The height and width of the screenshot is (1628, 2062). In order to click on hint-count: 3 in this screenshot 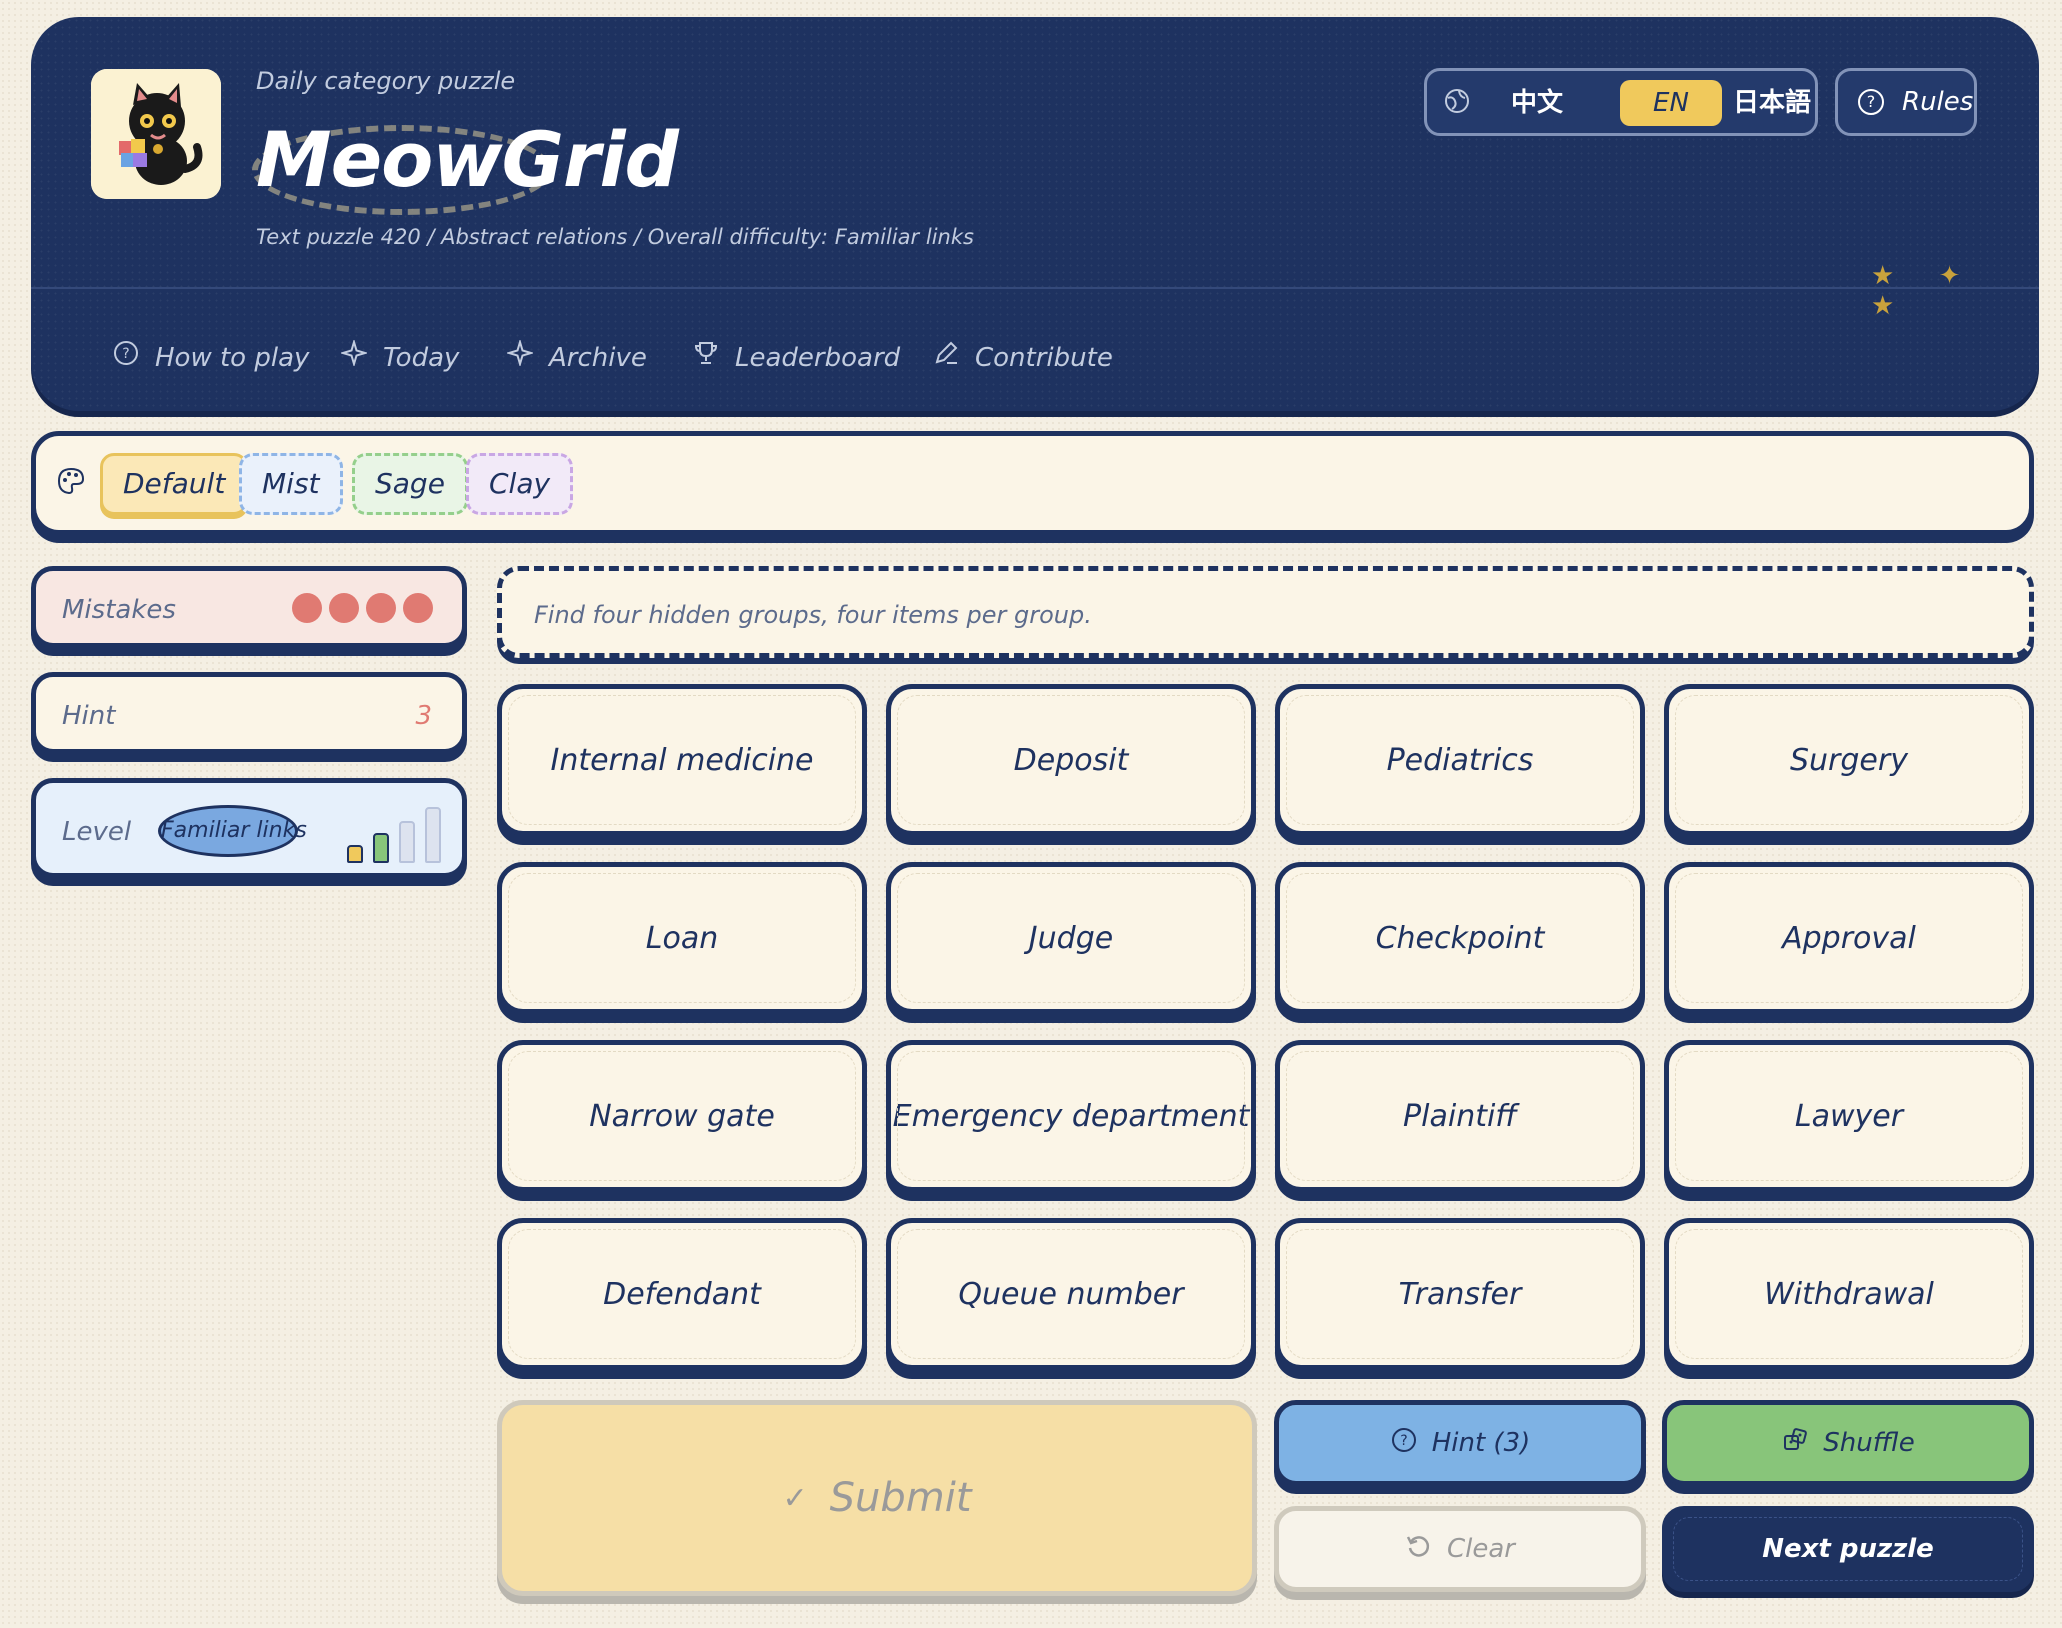, I will do `click(423, 716)`.